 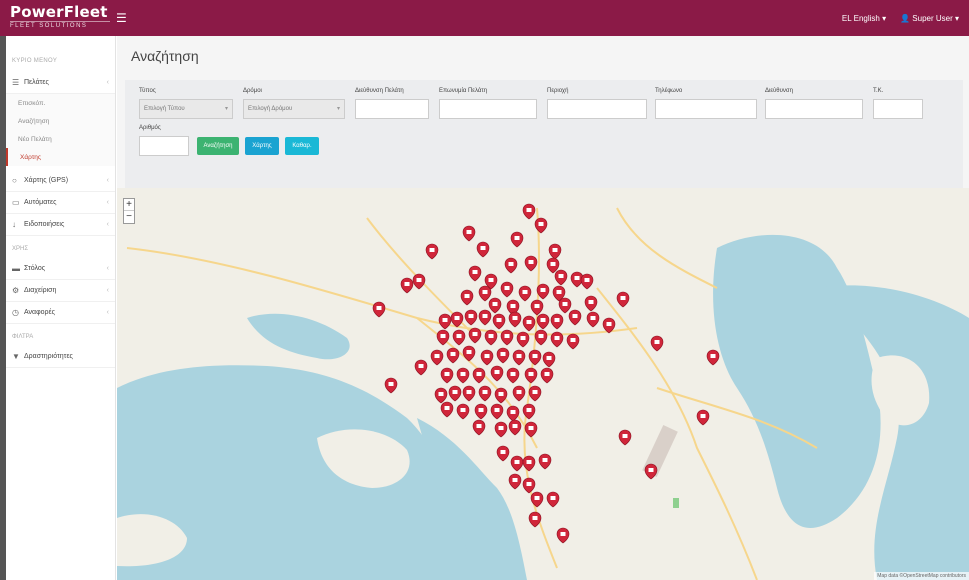 I want to click on sidebar-subitem-map: Χάρτης, so click(x=60, y=157).